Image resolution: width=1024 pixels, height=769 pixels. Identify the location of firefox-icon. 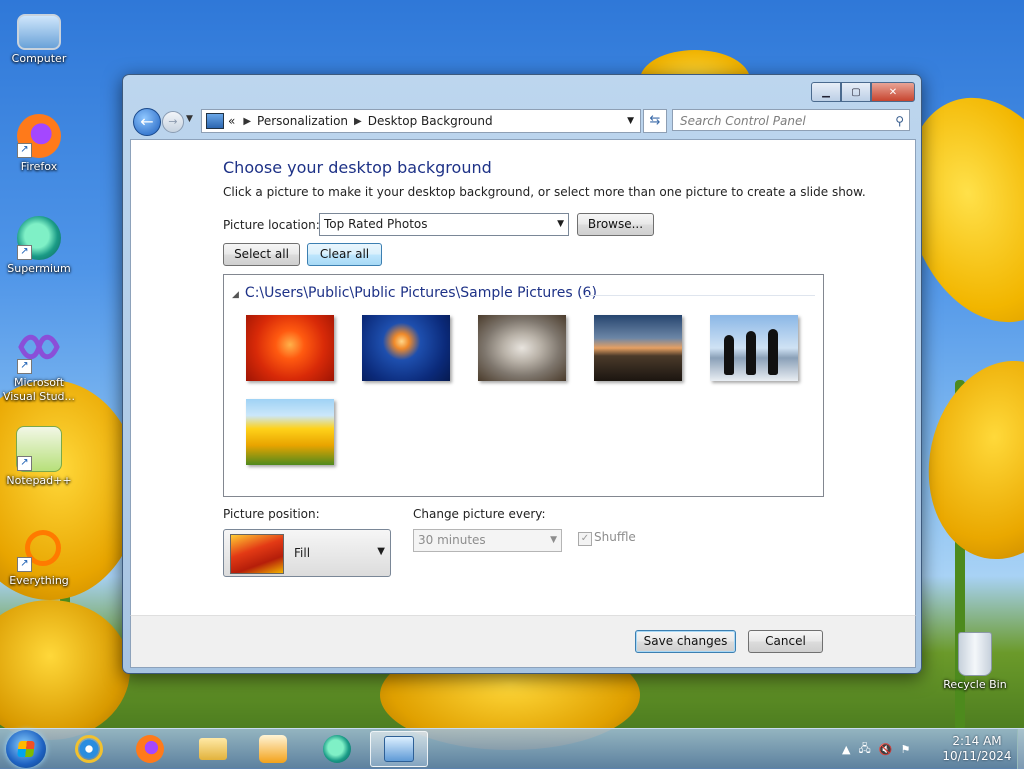
(150, 749).